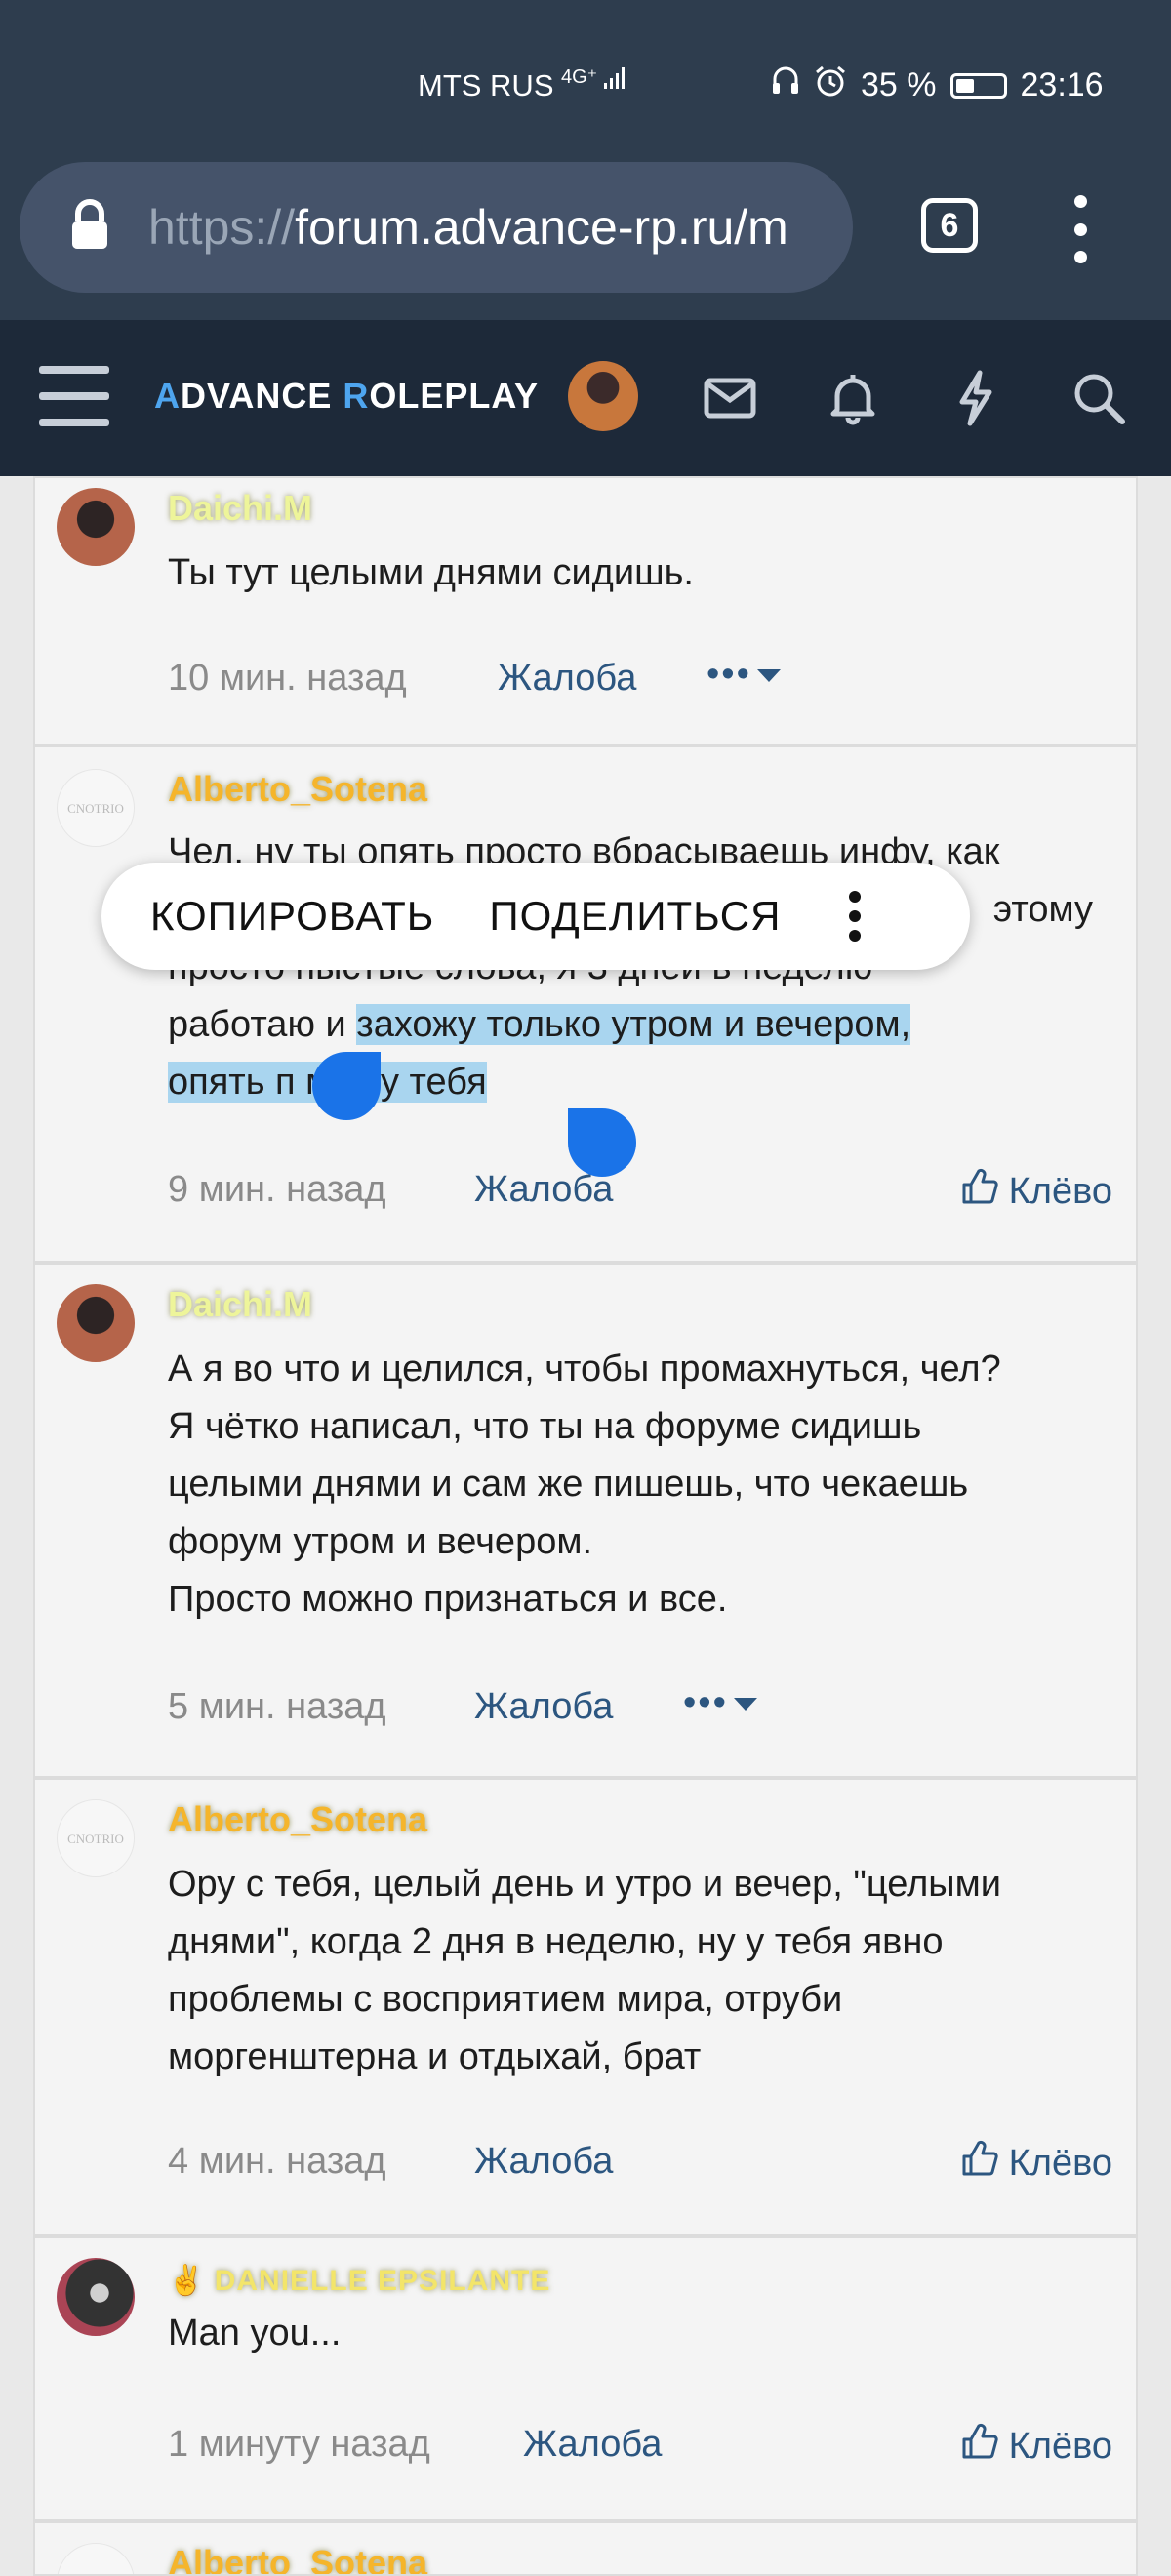 The width and height of the screenshot is (1171, 2576). What do you see at coordinates (191, 2281) in the screenshot?
I see `badge-icon: ✌` at bounding box center [191, 2281].